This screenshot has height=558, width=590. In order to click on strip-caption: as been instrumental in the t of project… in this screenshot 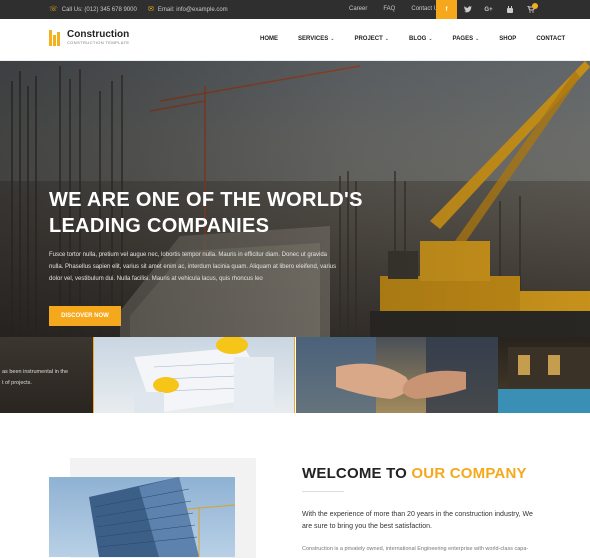, I will do `click(35, 378)`.